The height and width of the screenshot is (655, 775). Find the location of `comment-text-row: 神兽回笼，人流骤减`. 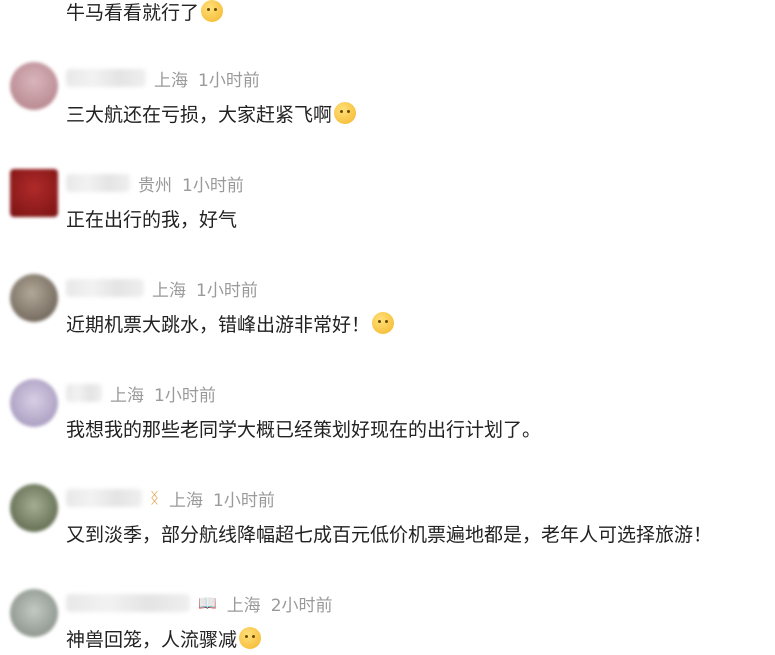

comment-text-row: 神兽回笼，人流骤减 is located at coordinates (164, 638).